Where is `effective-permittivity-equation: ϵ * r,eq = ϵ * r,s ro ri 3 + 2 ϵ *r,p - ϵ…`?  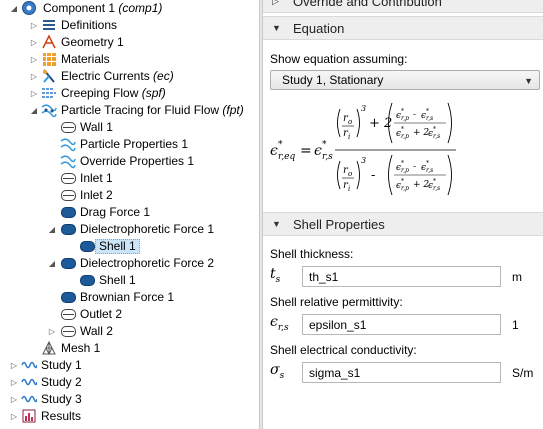
effective-permittivity-equation: ϵ * r,eq = ϵ * r,s ro ri 3 + 2 ϵ *r,p - ϵ… is located at coordinates (363, 149).